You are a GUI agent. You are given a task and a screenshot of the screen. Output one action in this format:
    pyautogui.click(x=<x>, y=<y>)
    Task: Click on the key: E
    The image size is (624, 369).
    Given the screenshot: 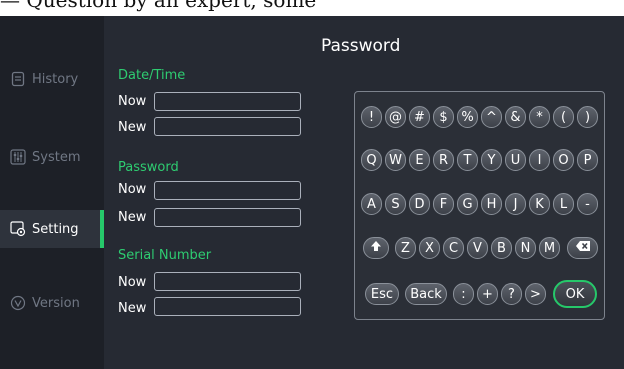 What is the action you would take?
    pyautogui.click(x=419, y=160)
    